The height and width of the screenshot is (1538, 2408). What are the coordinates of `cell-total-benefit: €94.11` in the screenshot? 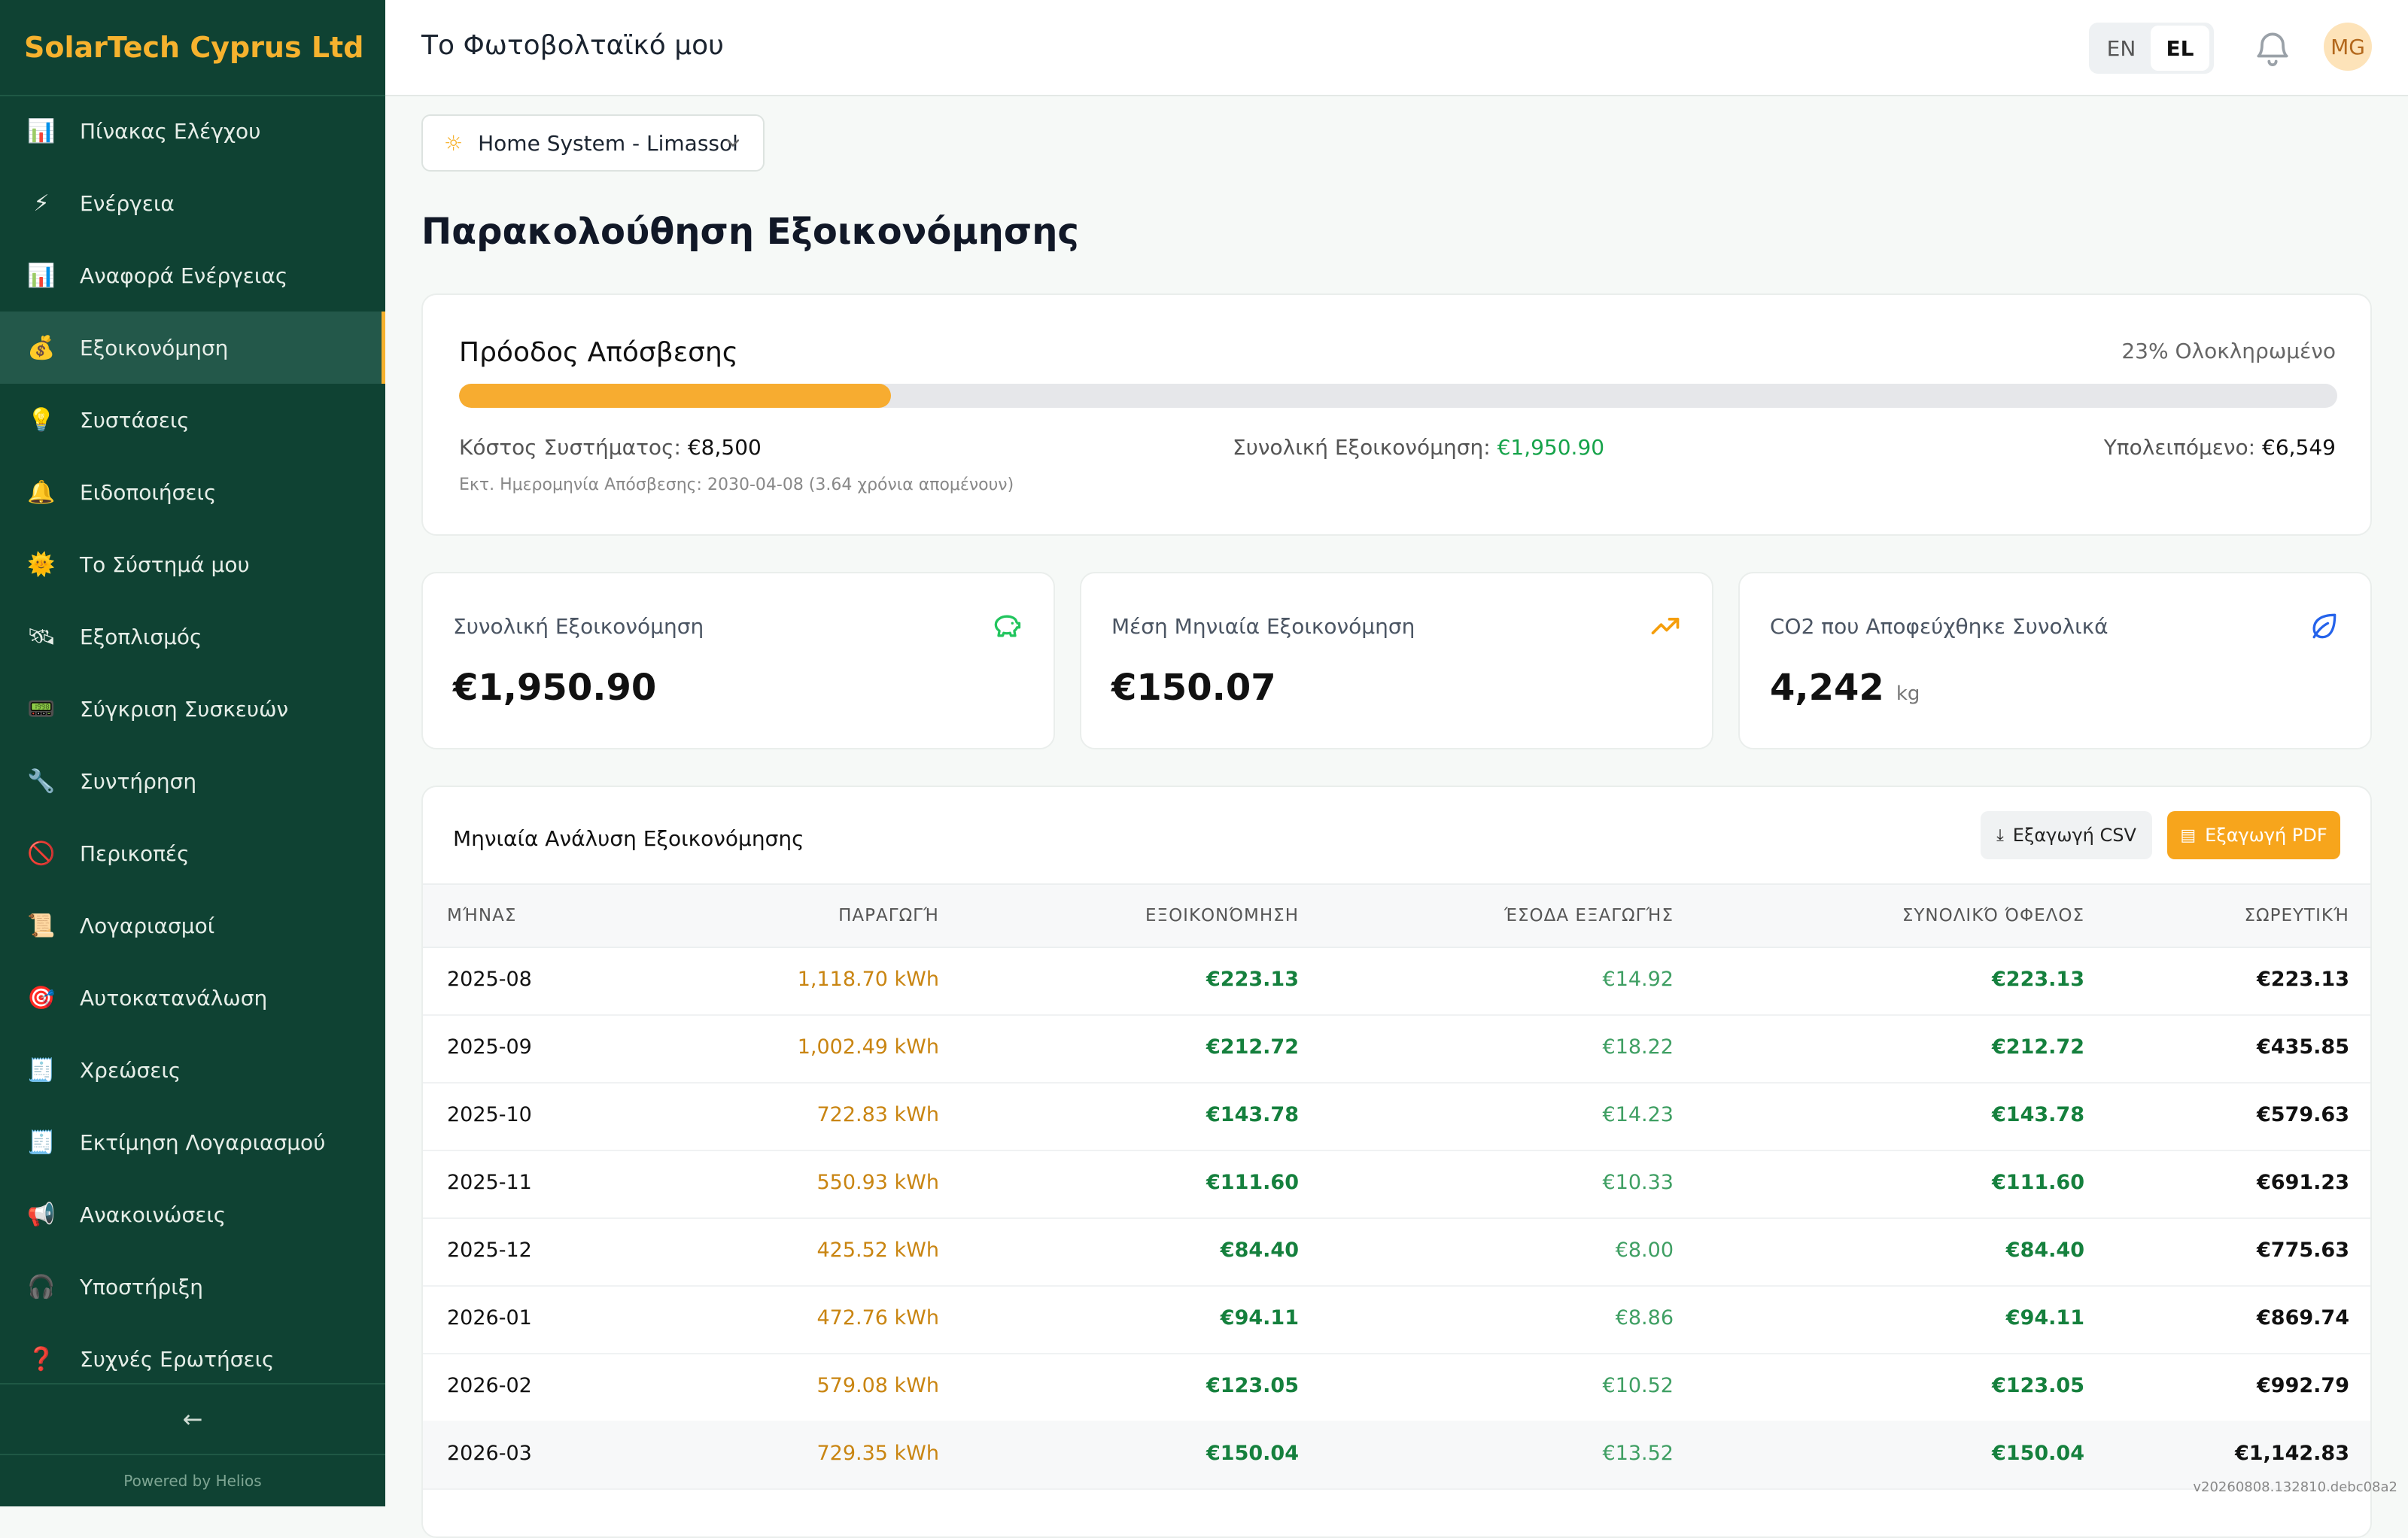 It's located at (2044, 1318).